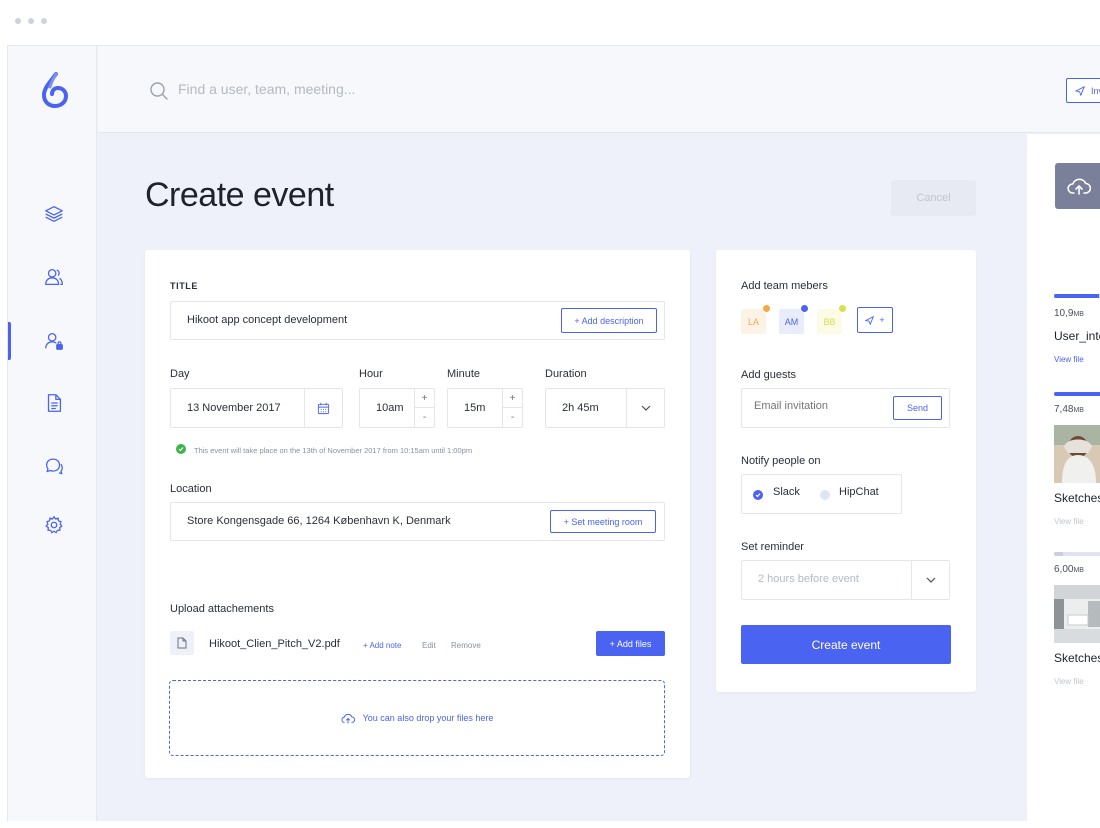 This screenshot has height=828, width=1100. I want to click on day-value: 13 November 2017, so click(234, 408).